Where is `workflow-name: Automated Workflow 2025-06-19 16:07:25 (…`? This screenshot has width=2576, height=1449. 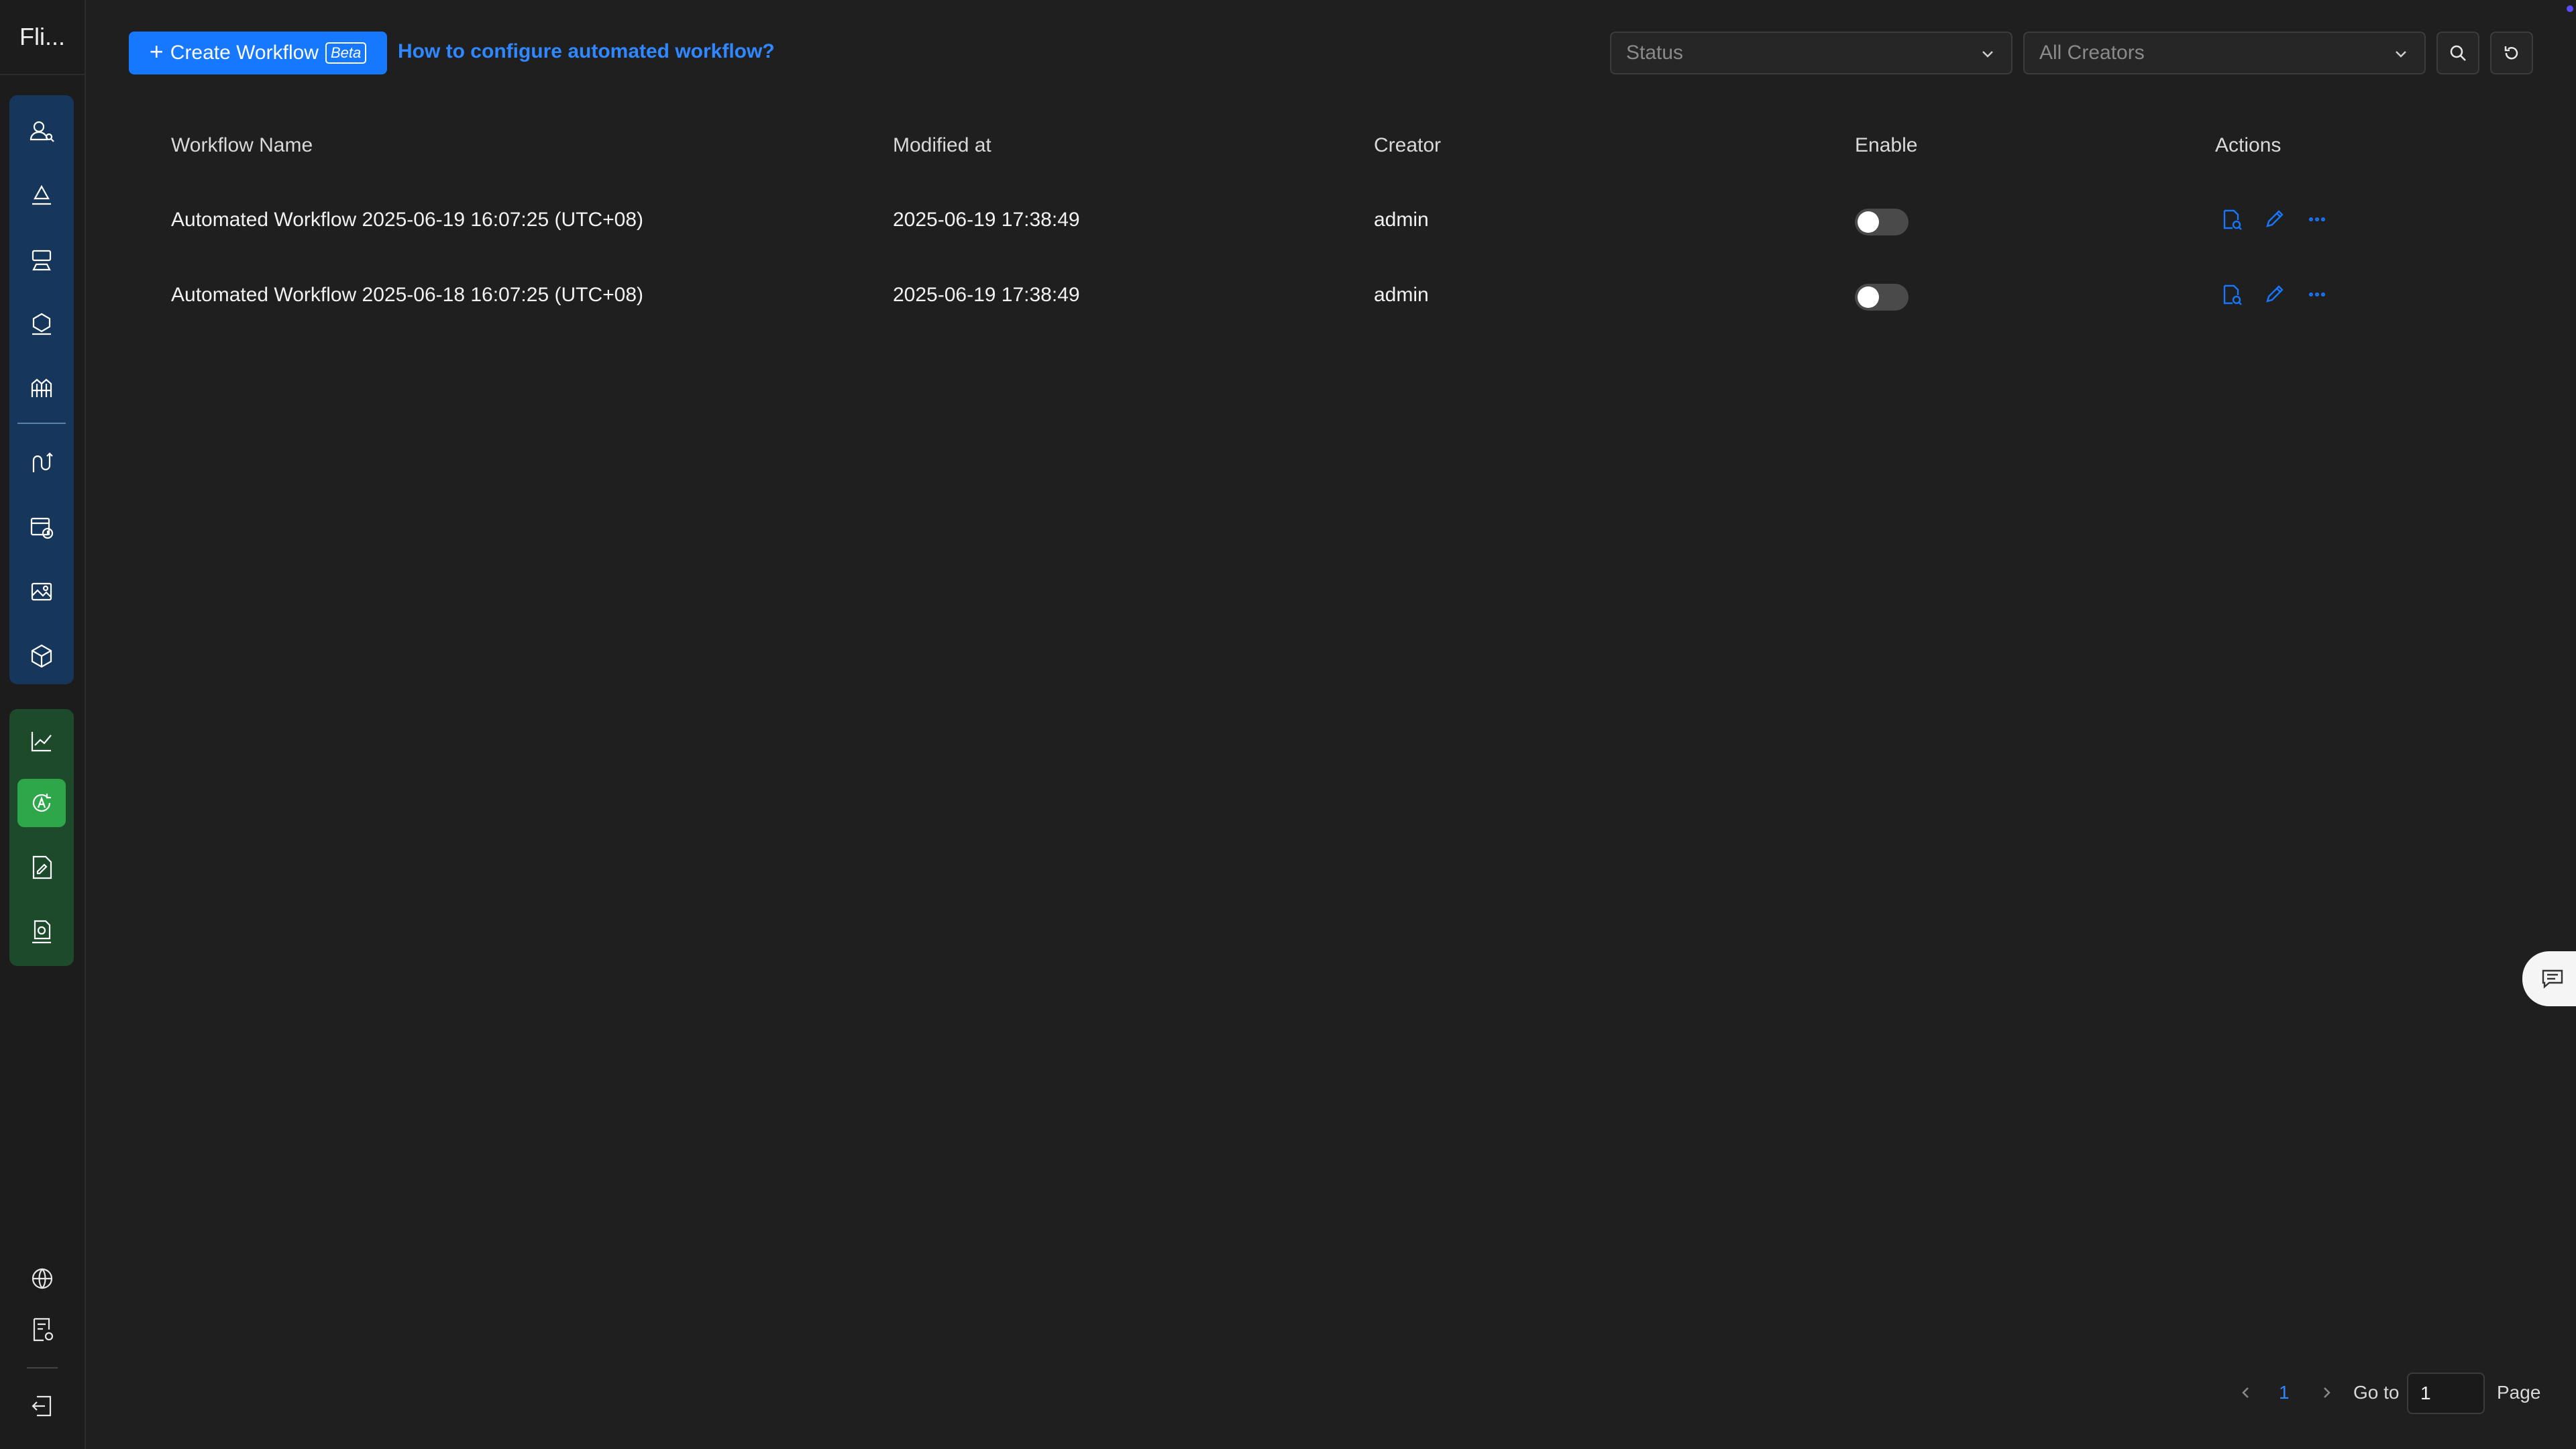
workflow-name: Automated Workflow 2025-06-19 16:07:25 (… is located at coordinates (407, 220).